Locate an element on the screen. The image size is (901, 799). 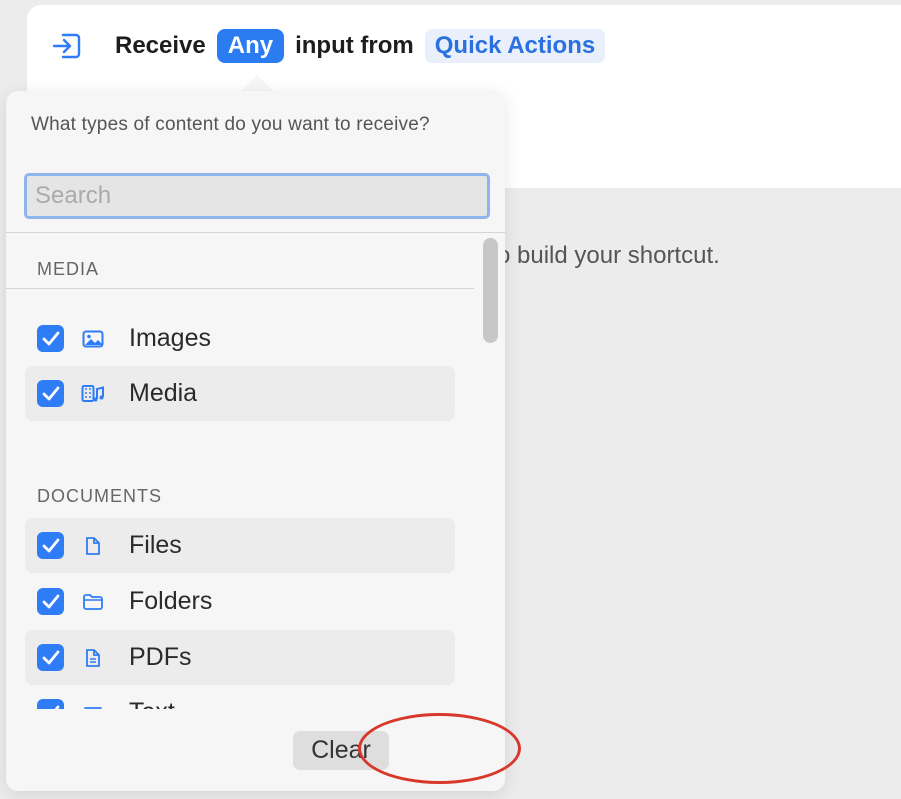
list-item-label: PDFs is located at coordinates (160, 657).